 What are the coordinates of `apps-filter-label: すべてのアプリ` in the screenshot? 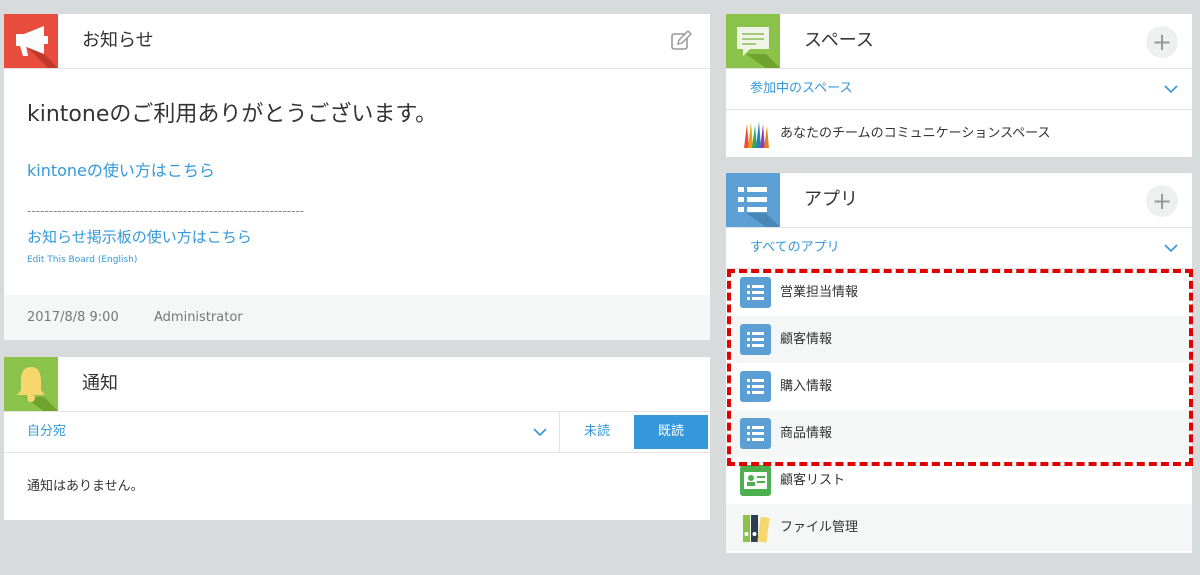 It's located at (795, 247).